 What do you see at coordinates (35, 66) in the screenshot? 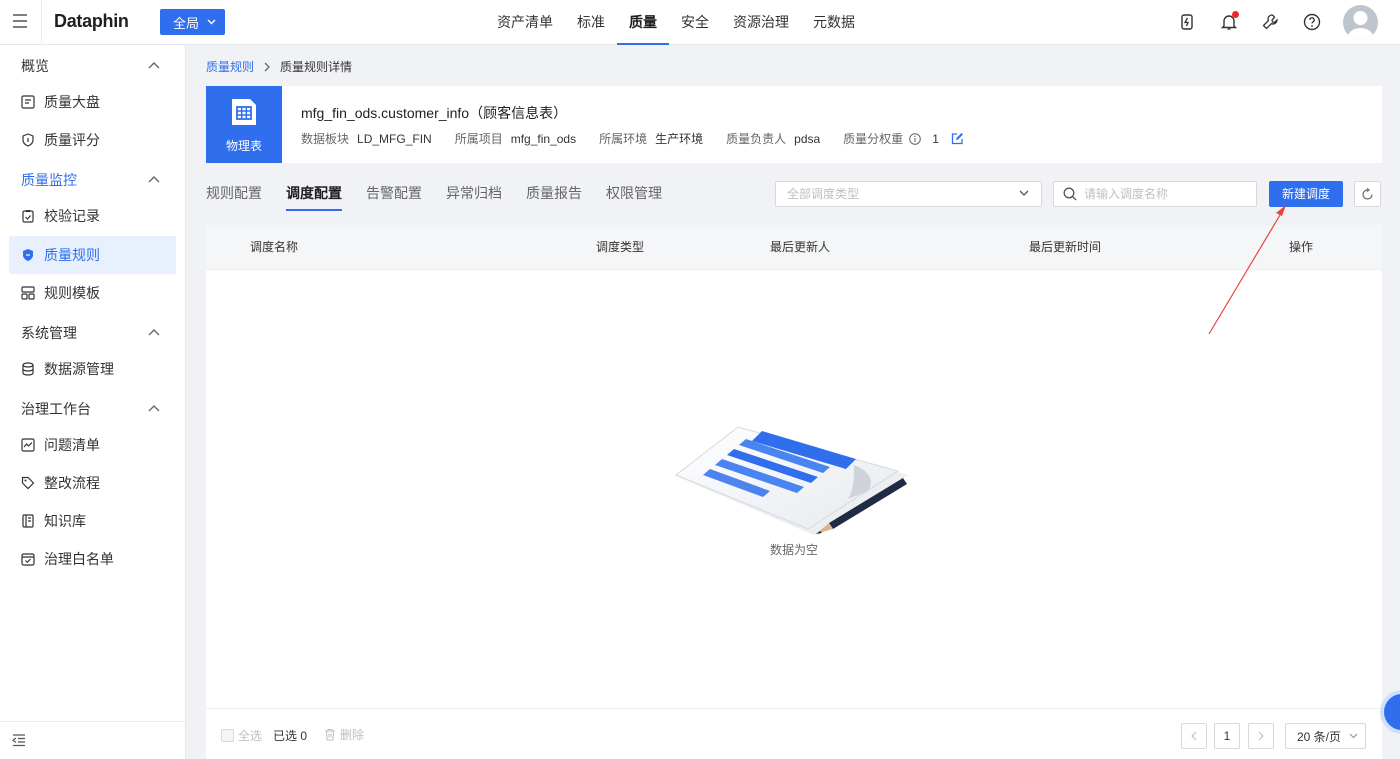
I see `sidebar-group-overview: 概览` at bounding box center [35, 66].